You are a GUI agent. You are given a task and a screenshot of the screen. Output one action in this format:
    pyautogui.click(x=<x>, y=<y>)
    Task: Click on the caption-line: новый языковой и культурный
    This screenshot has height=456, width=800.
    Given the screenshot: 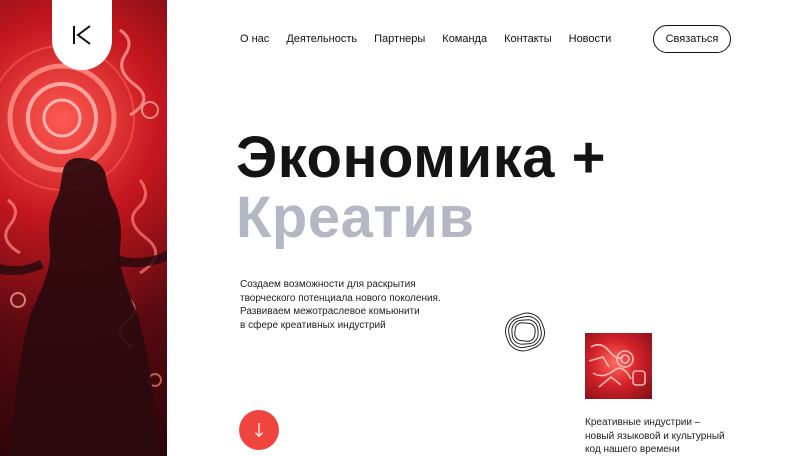 What is the action you would take?
    pyautogui.click(x=655, y=436)
    